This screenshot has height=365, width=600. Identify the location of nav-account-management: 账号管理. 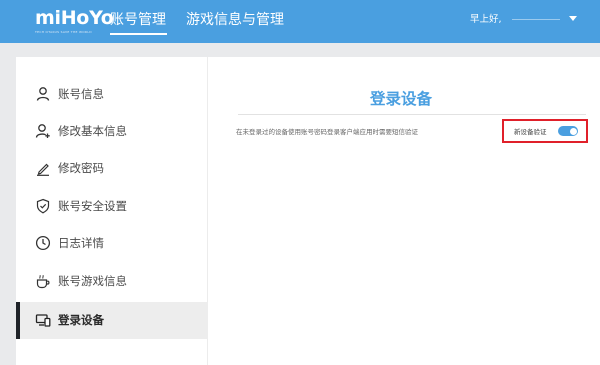
(138, 20).